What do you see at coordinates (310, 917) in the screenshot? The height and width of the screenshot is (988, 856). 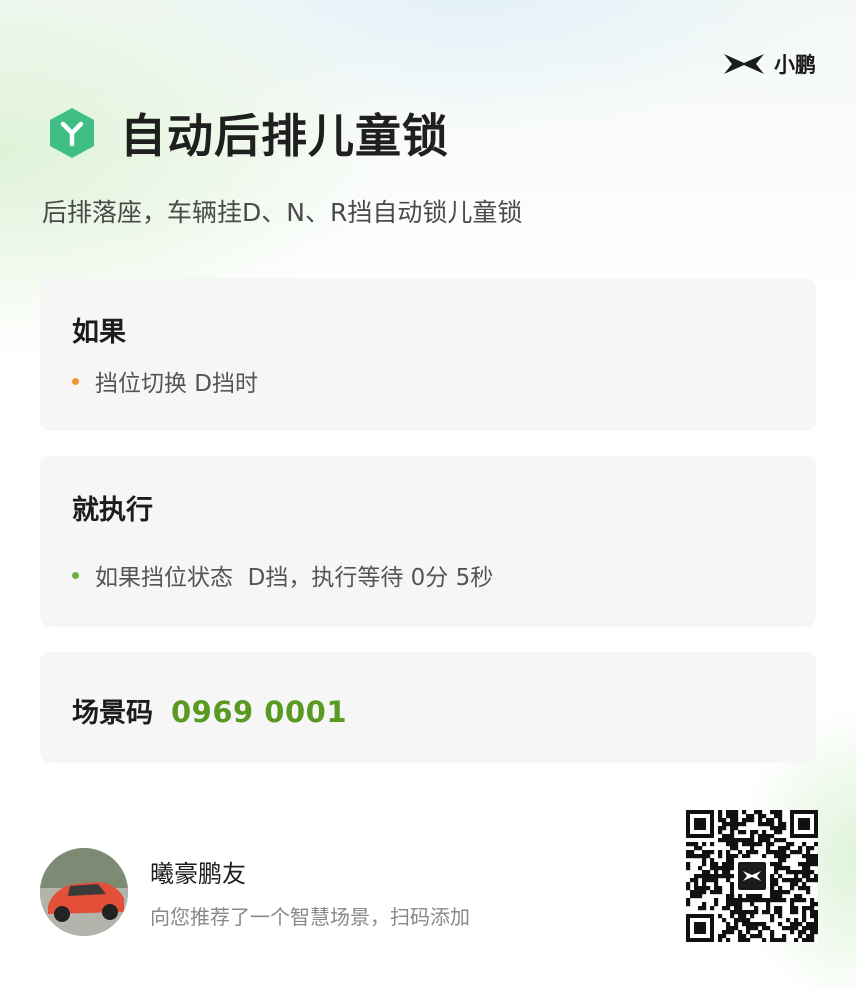 I see `sharer-description: 向您推荐了一个智慧场景，扫码添加` at bounding box center [310, 917].